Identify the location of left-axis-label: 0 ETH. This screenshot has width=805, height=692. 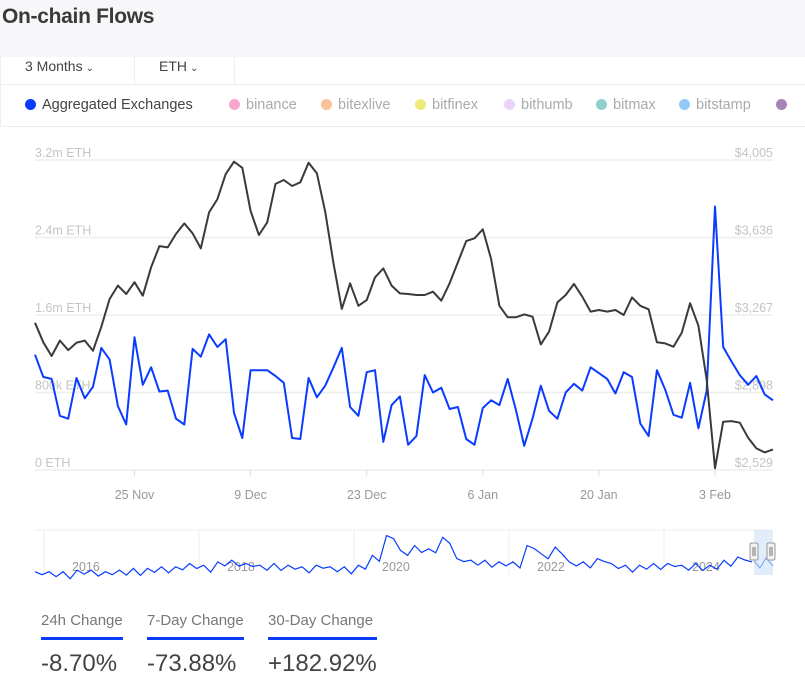
(52, 463).